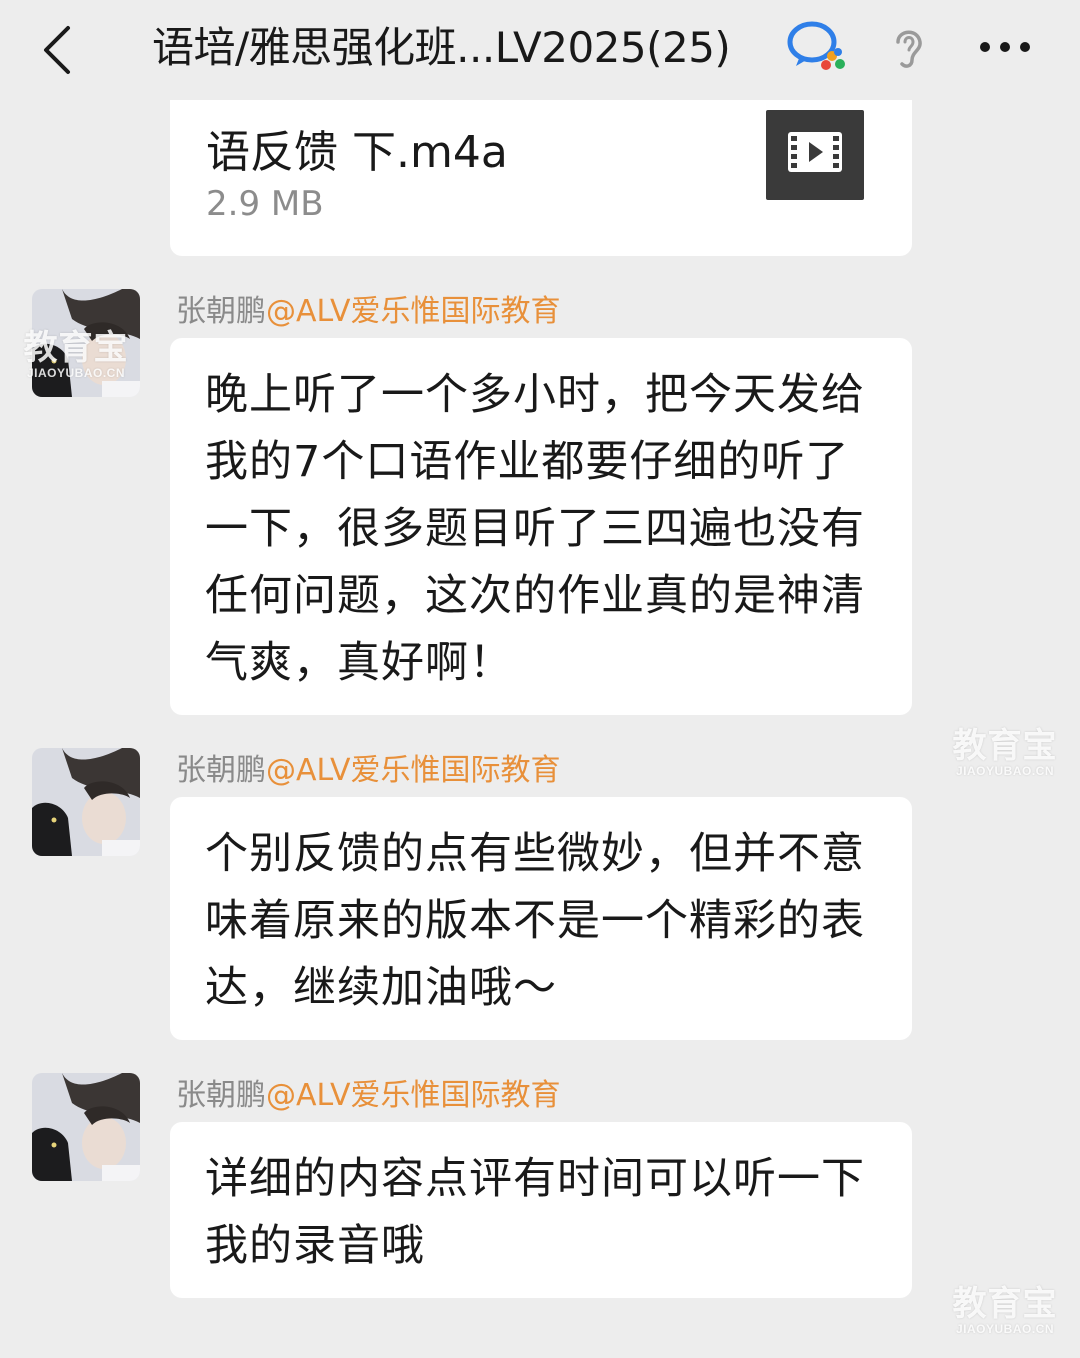  I want to click on chat-header: 语培/雅思强化班...LV2025(25), so click(540, 50).